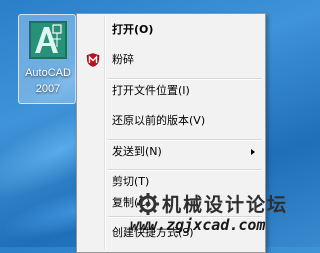 The image size is (320, 253). What do you see at coordinates (198, 225) in the screenshot?
I see `watermark-url: www.zgjxcad.com` at bounding box center [198, 225].